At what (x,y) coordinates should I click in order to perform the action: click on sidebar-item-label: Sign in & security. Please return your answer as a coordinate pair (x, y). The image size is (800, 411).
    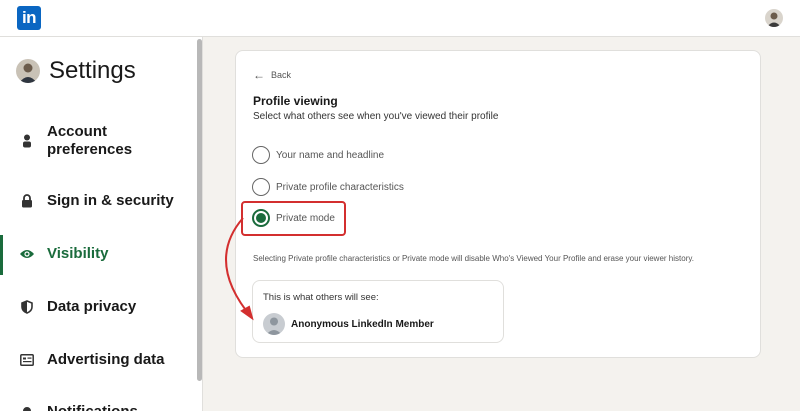
    Looking at the image, I should click on (110, 200).